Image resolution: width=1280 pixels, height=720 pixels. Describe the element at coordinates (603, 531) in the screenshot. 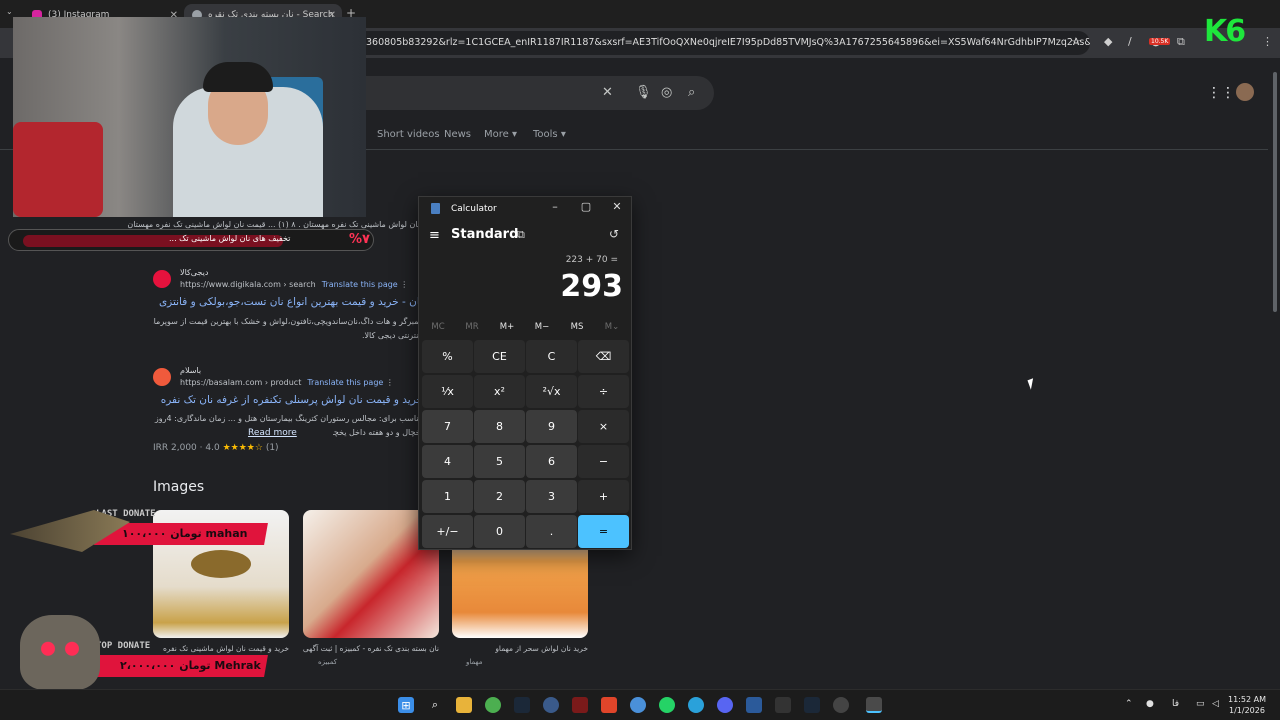

I see `equals-key: =` at that location.